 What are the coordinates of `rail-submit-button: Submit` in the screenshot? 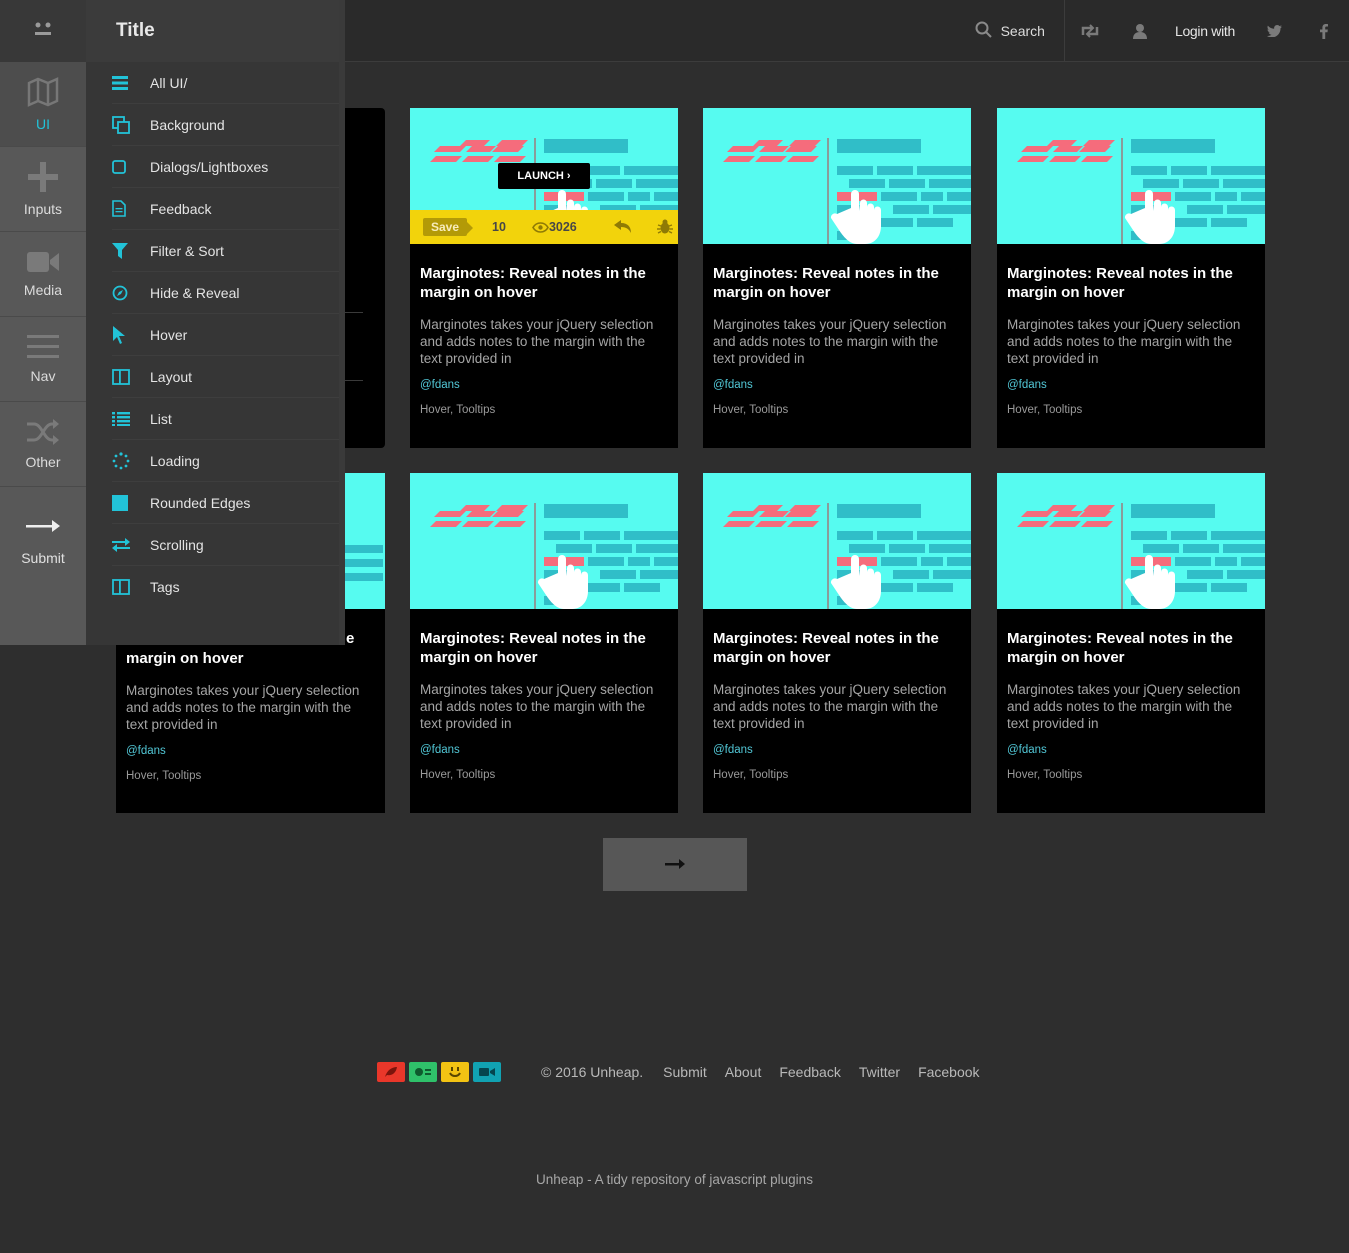 It's located at (43, 542).